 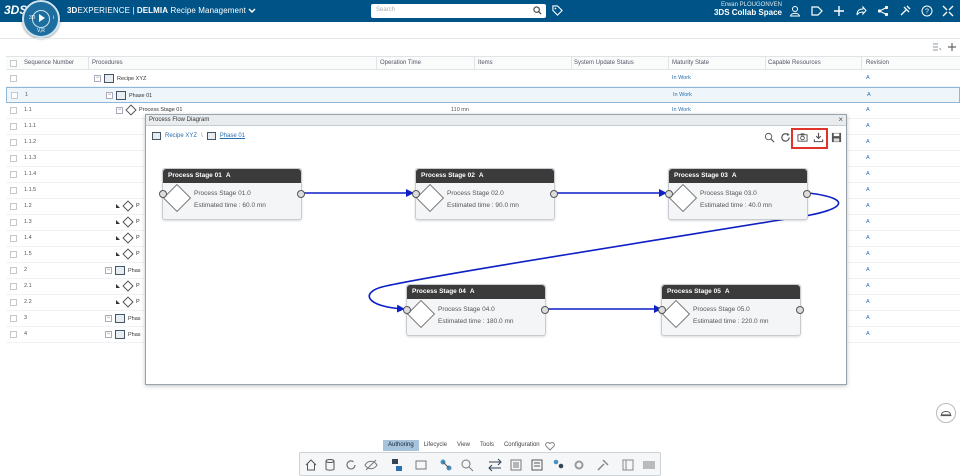 I want to click on table-row: 1 − Phase 01 In Work A, so click(x=483, y=95).